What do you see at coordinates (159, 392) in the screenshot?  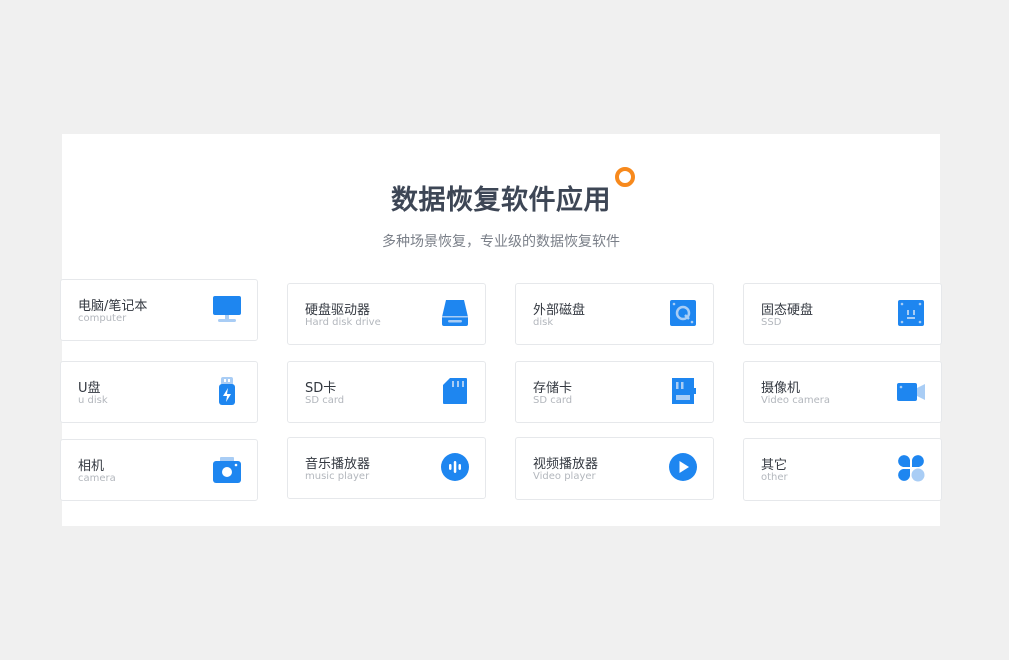 I see `card-usb: U盘 u disk` at bounding box center [159, 392].